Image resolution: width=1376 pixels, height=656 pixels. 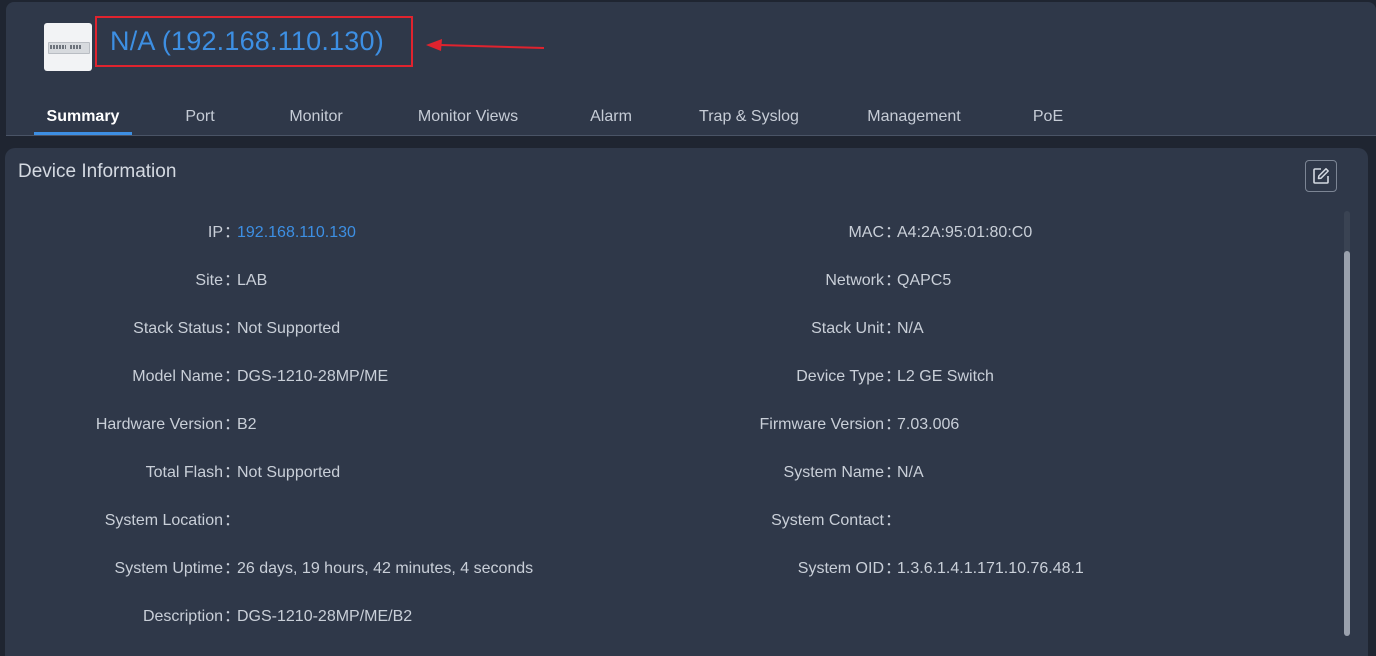 What do you see at coordinates (325, 616) in the screenshot?
I see `info-value: DGS-1210-28MP/ME/B2` at bounding box center [325, 616].